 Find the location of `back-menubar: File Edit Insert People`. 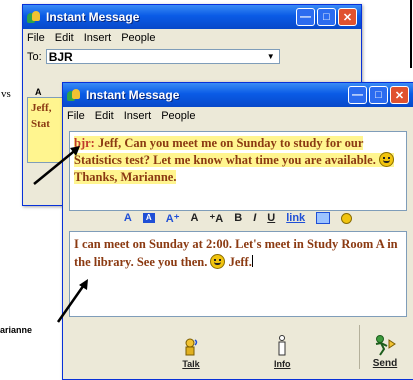

back-menubar: File Edit Insert People is located at coordinates (192, 37).